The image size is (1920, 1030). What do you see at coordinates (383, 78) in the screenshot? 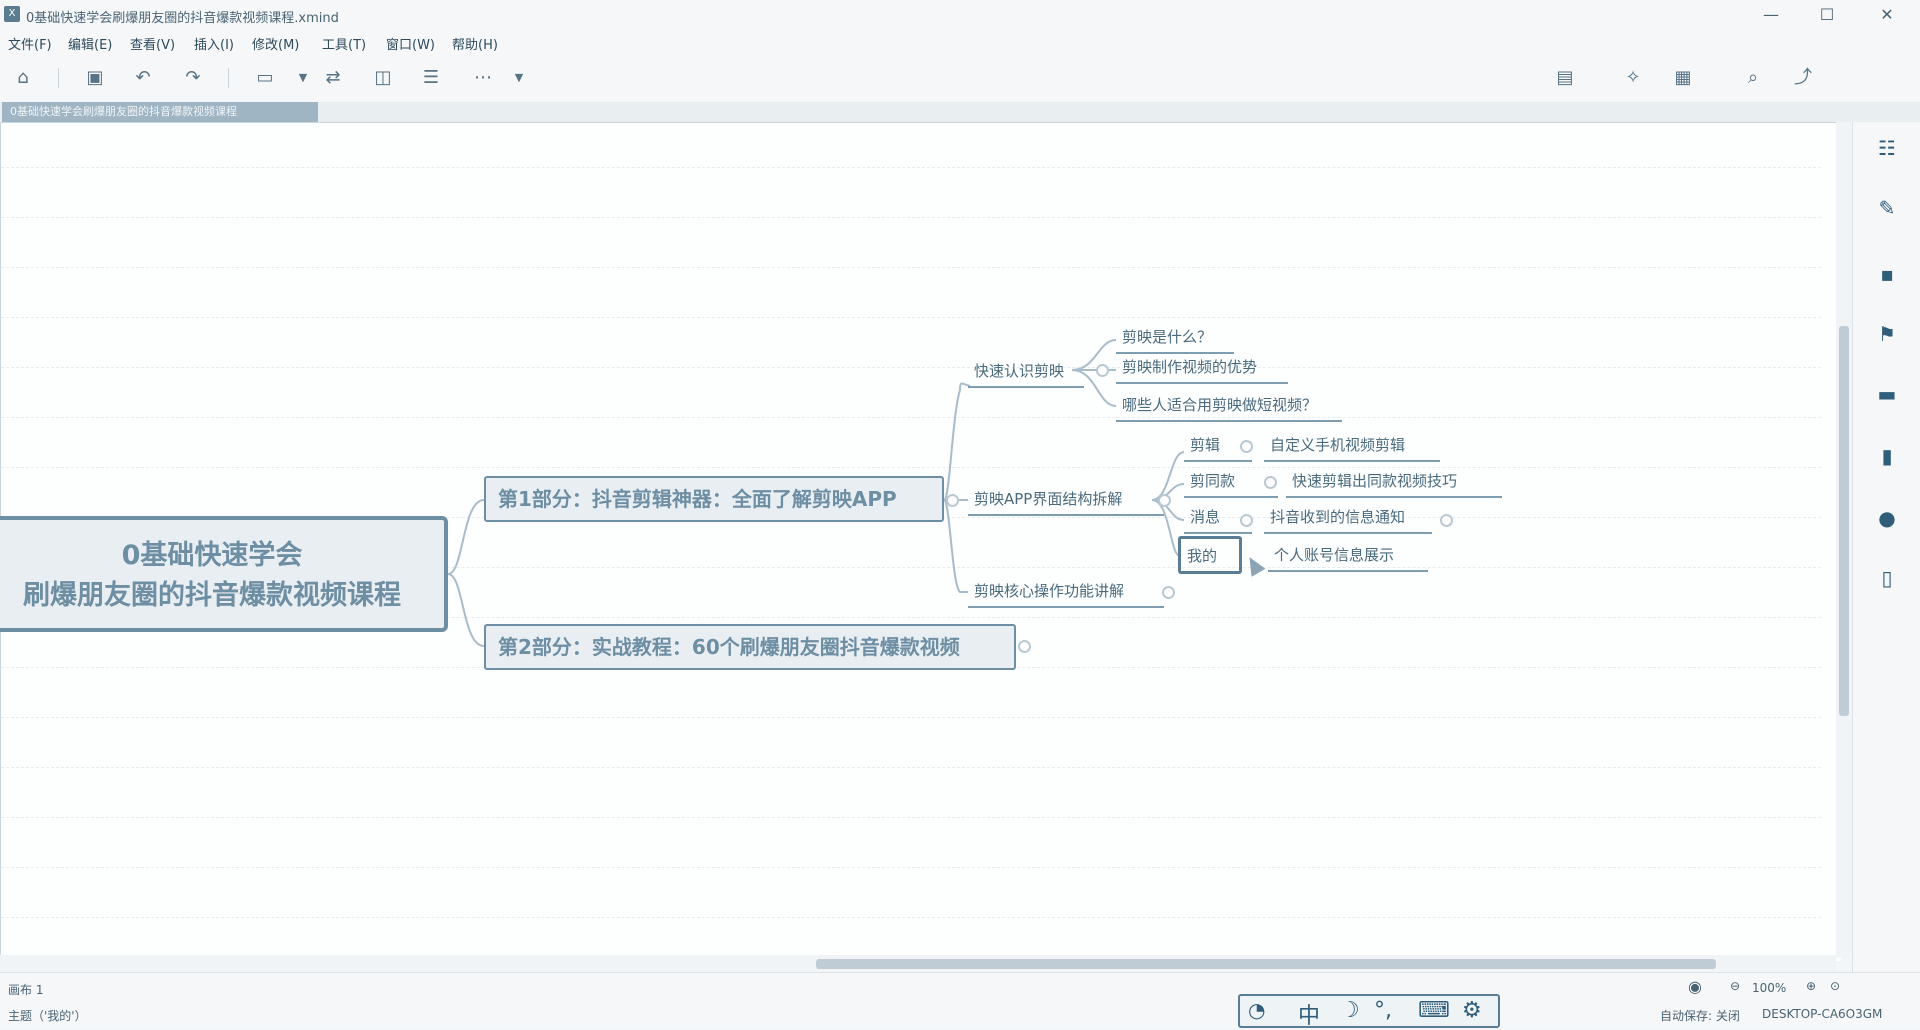
I see `boundary-icon: ◫` at bounding box center [383, 78].